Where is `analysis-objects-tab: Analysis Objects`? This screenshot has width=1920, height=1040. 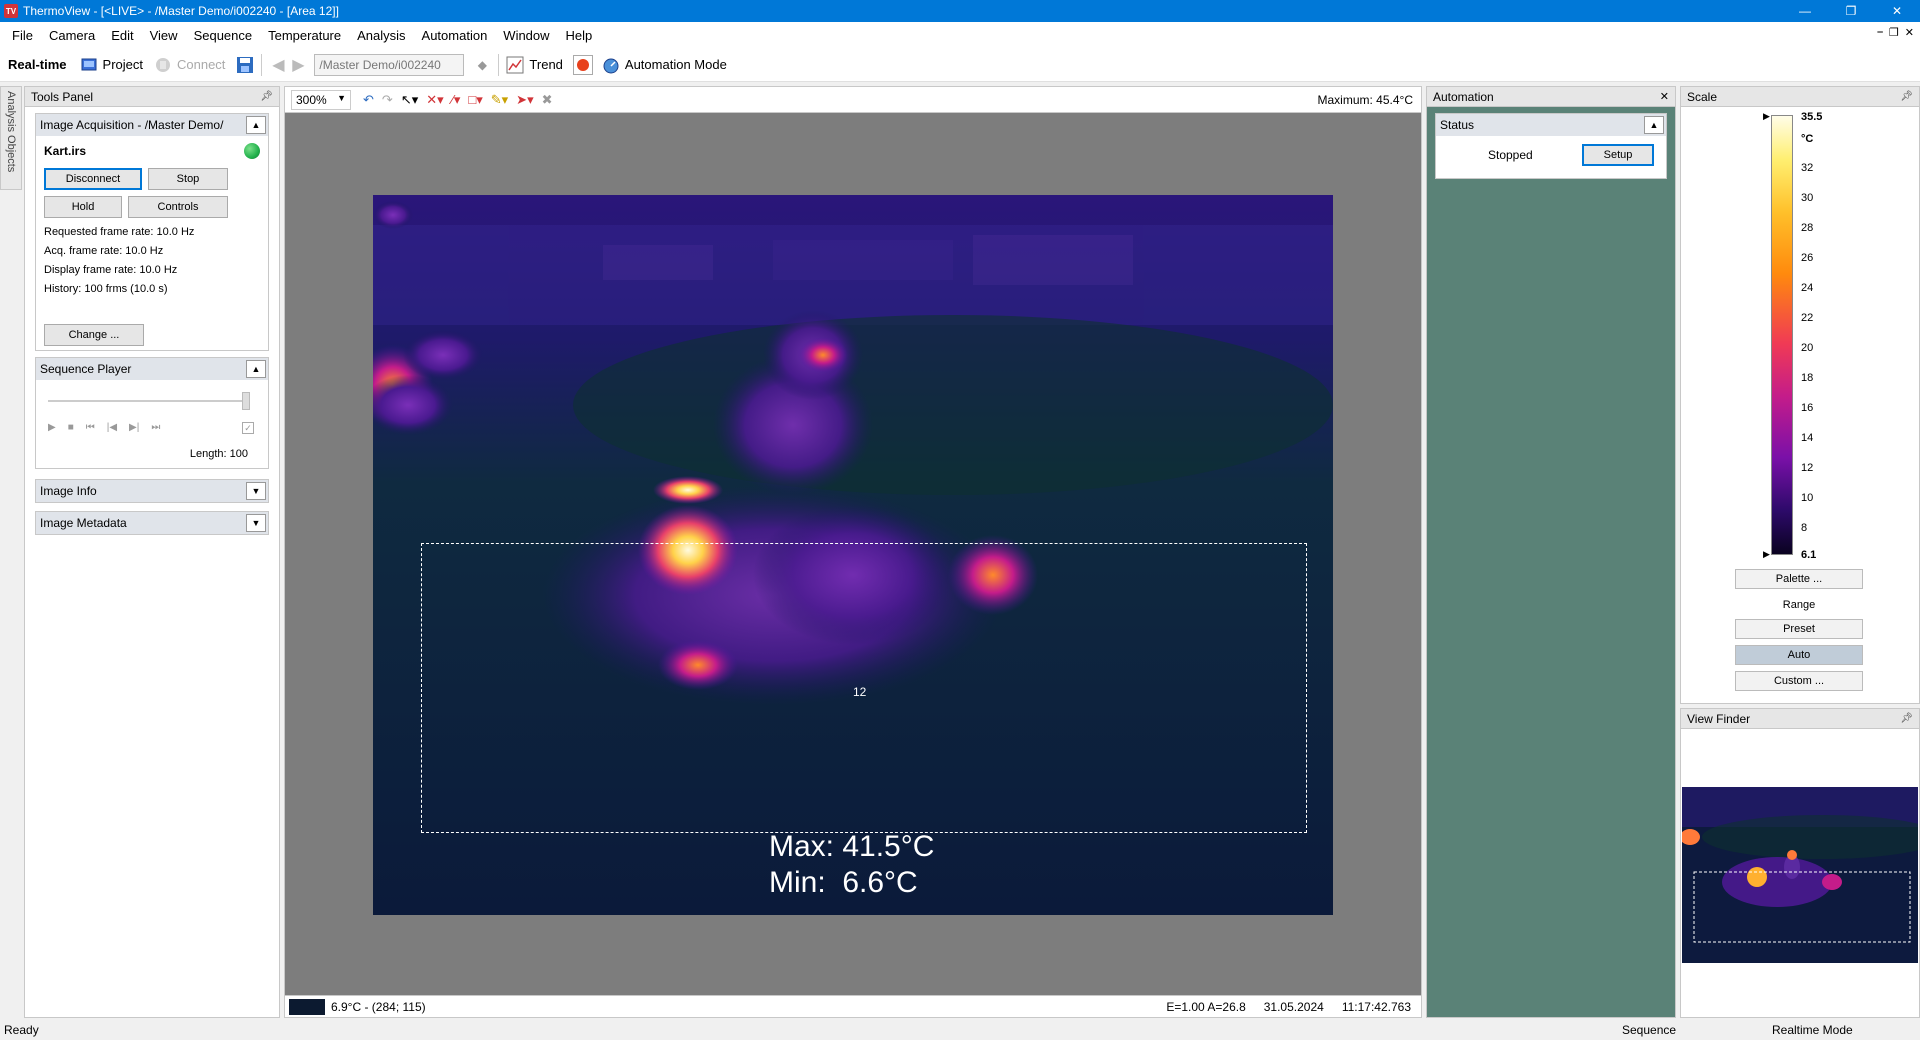 analysis-objects-tab: Analysis Objects is located at coordinates (11, 138).